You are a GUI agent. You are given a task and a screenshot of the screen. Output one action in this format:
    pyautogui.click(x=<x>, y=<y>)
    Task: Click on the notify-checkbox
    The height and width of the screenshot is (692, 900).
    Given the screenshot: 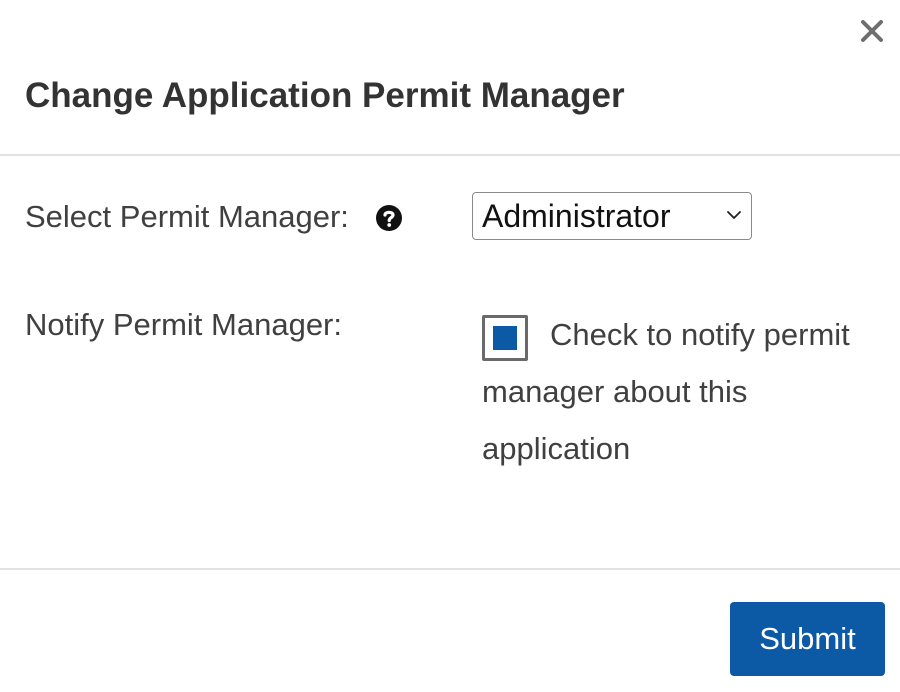 What is the action you would take?
    pyautogui.click(x=505, y=338)
    